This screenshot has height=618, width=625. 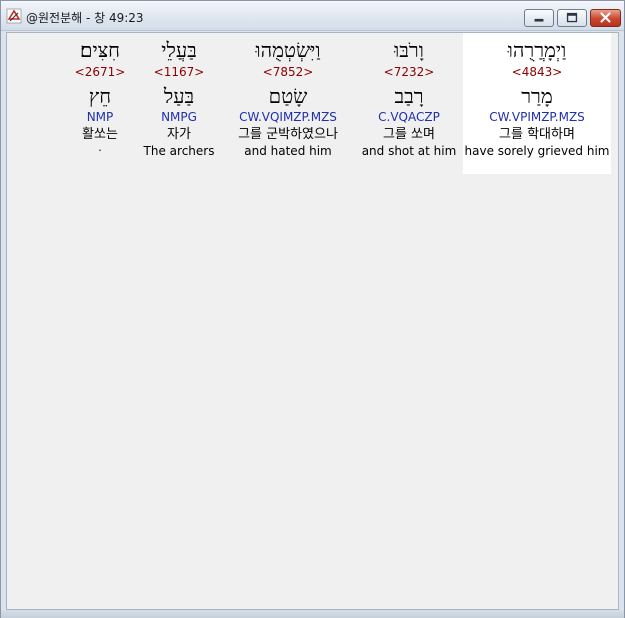 I want to click on strong-number: <7232>, so click(x=409, y=72).